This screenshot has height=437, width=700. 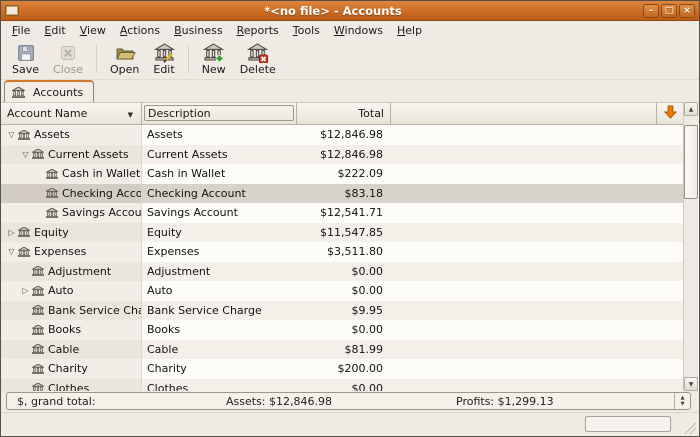 I want to click on new-button: New, so click(x=214, y=59).